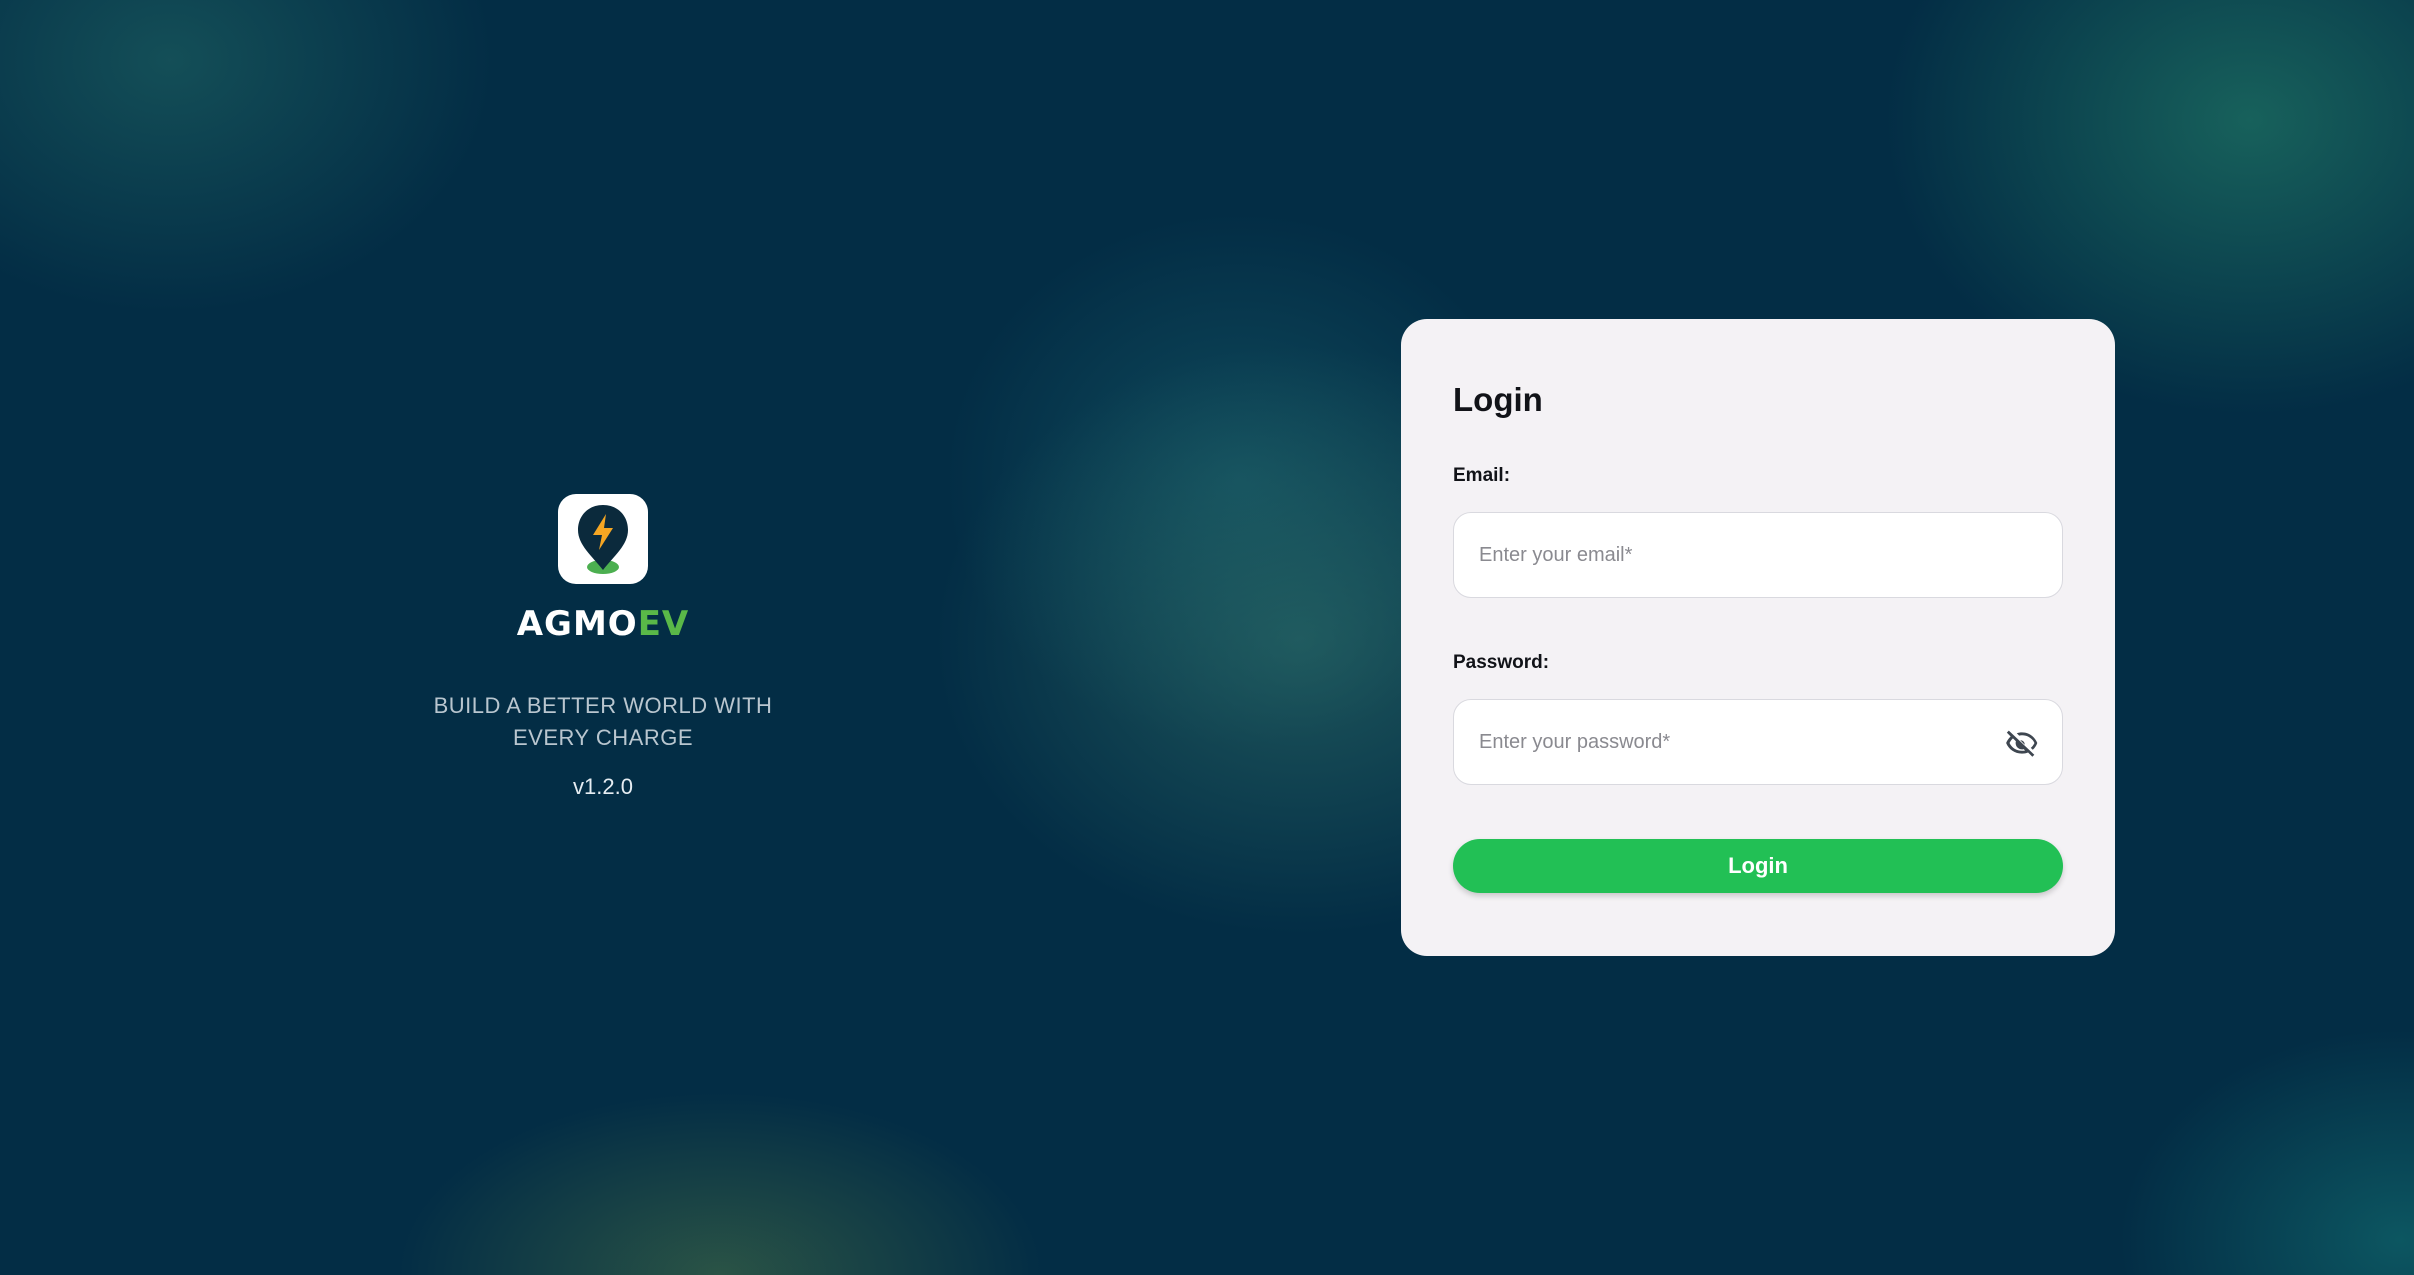  I want to click on email-field-container, so click(1758, 555).